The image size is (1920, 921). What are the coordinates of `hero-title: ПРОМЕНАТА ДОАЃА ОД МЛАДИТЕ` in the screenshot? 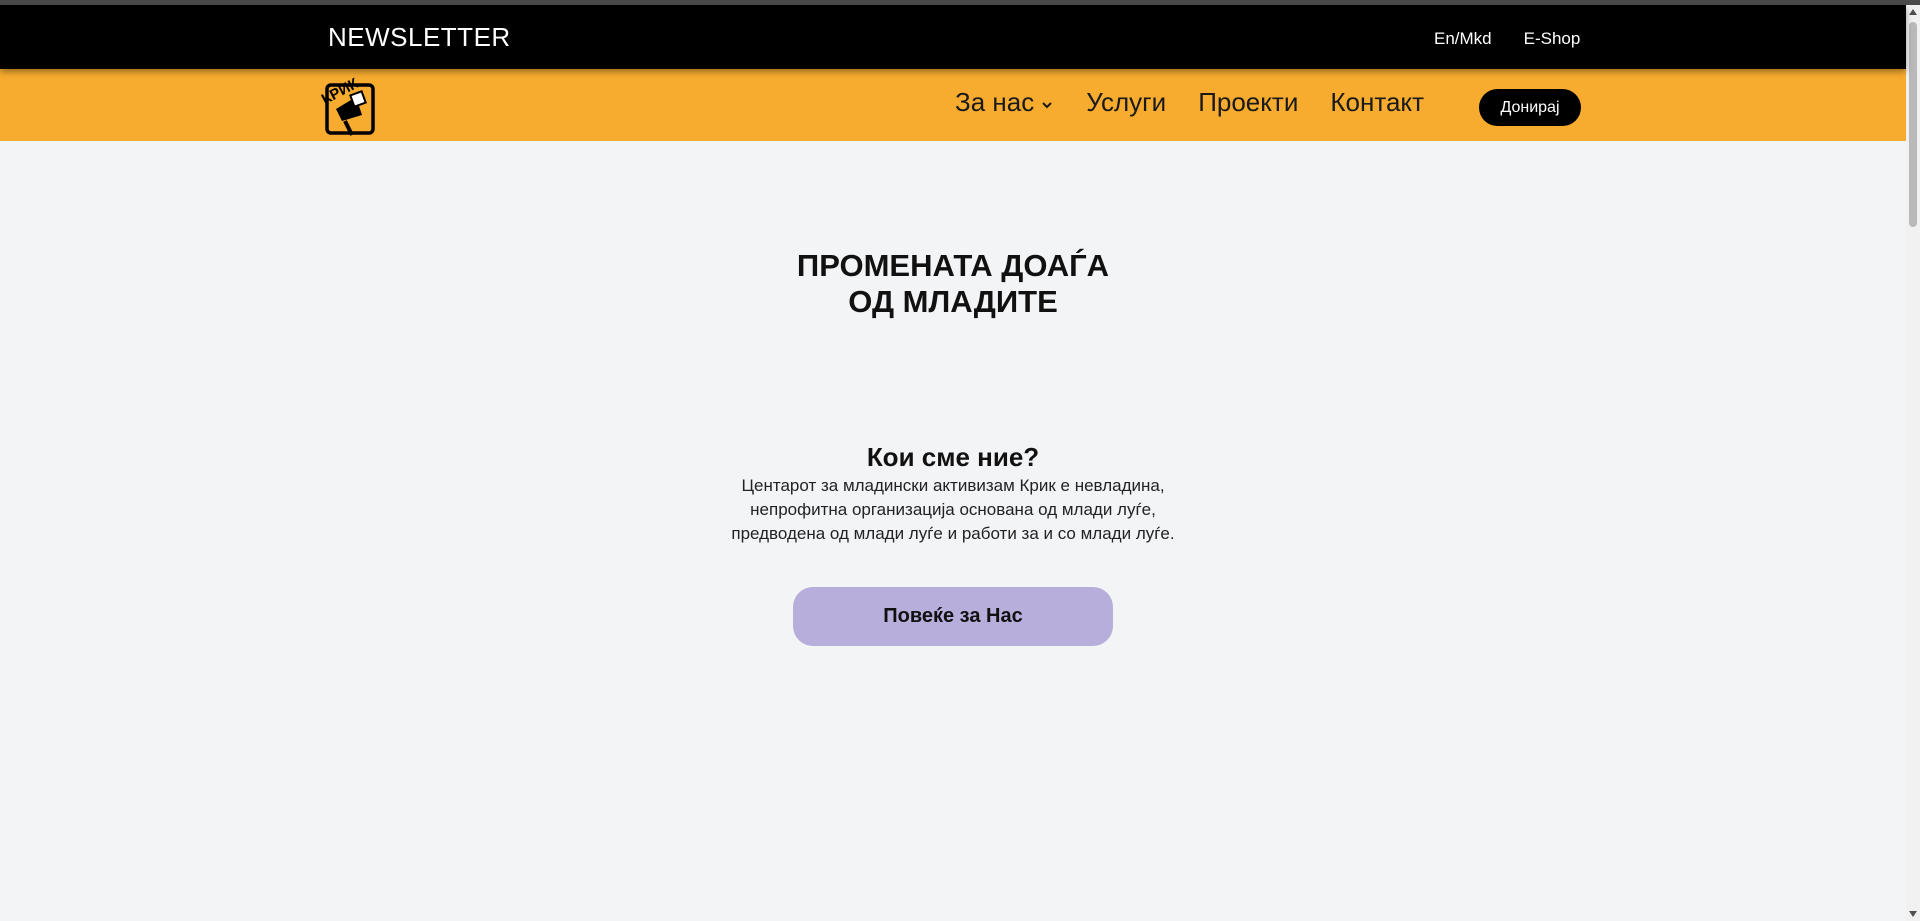 It's located at (953, 284).